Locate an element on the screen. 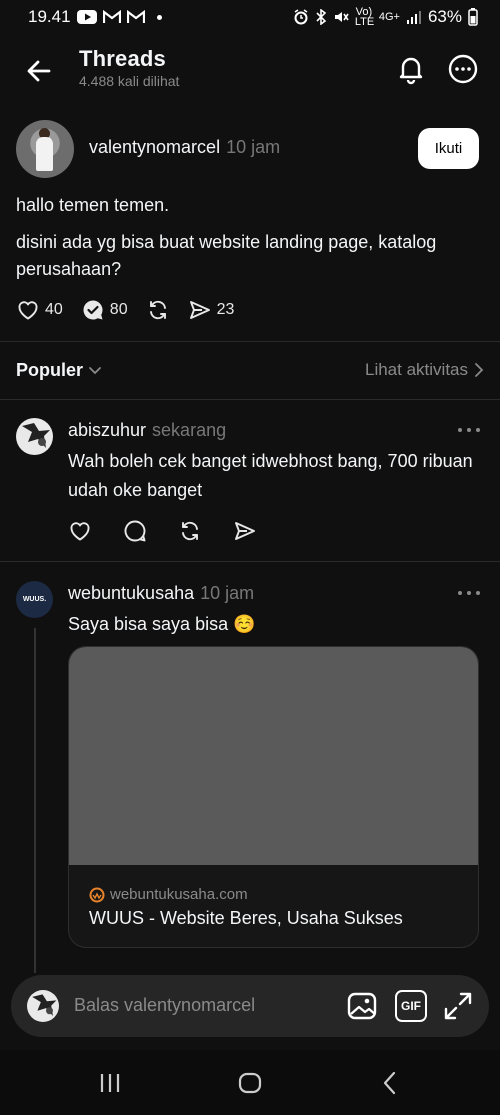  post-actions: 40 80 23 is located at coordinates (134, 310).